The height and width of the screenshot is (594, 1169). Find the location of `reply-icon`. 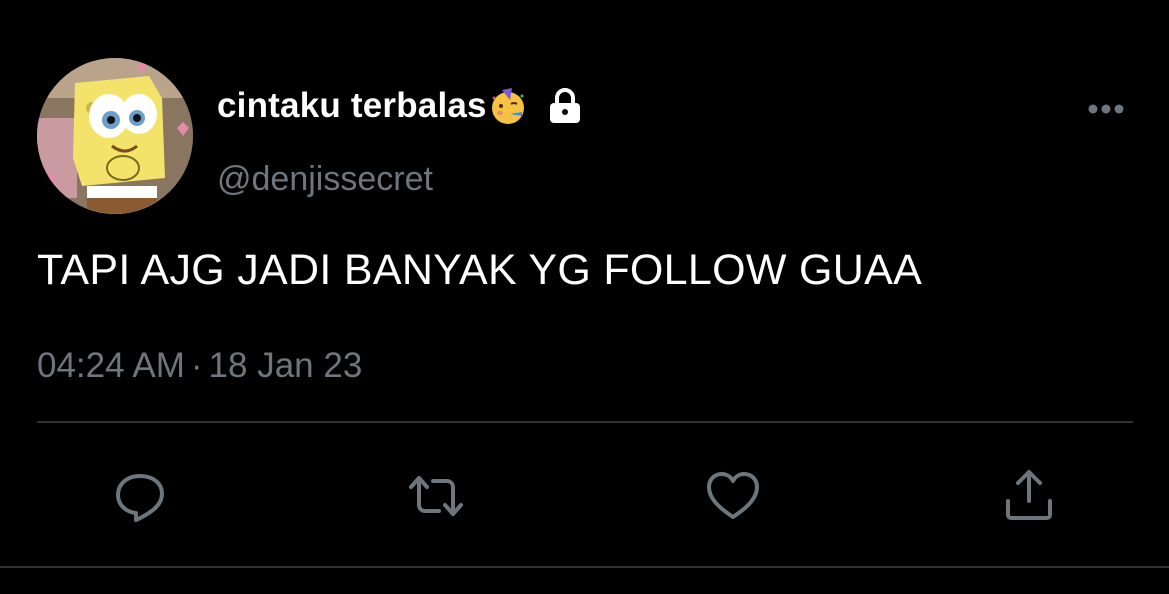

reply-icon is located at coordinates (140, 498).